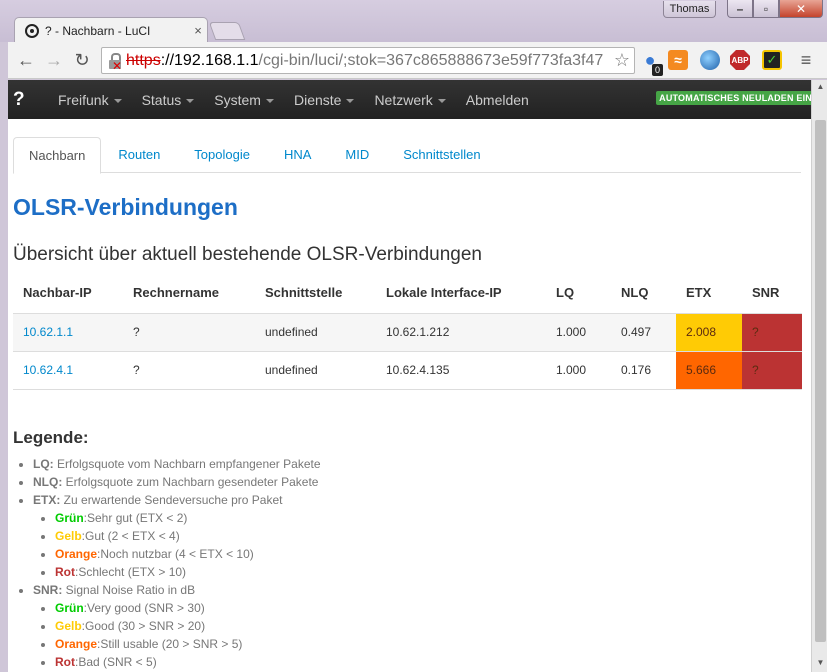  What do you see at coordinates (820, 381) in the screenshot?
I see `scrollbar-thumb` at bounding box center [820, 381].